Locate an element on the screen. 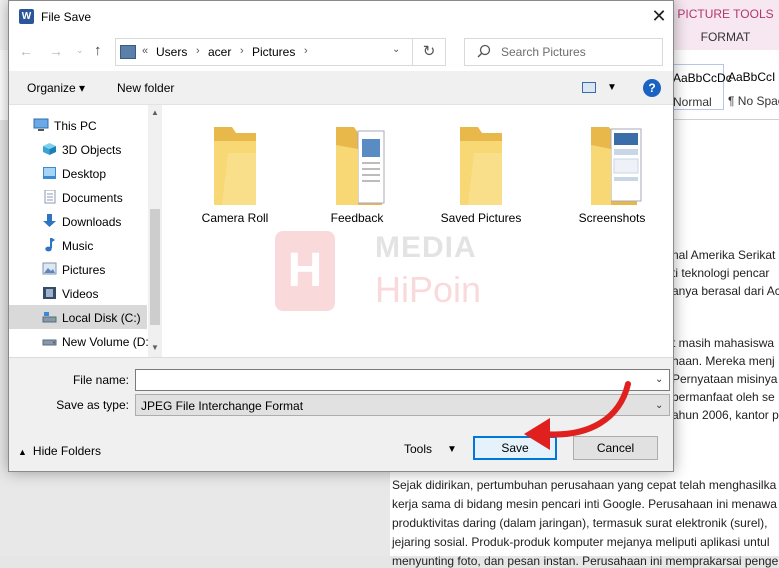  dialog-titlebar: W File Save ✕ is located at coordinates (341, 17).